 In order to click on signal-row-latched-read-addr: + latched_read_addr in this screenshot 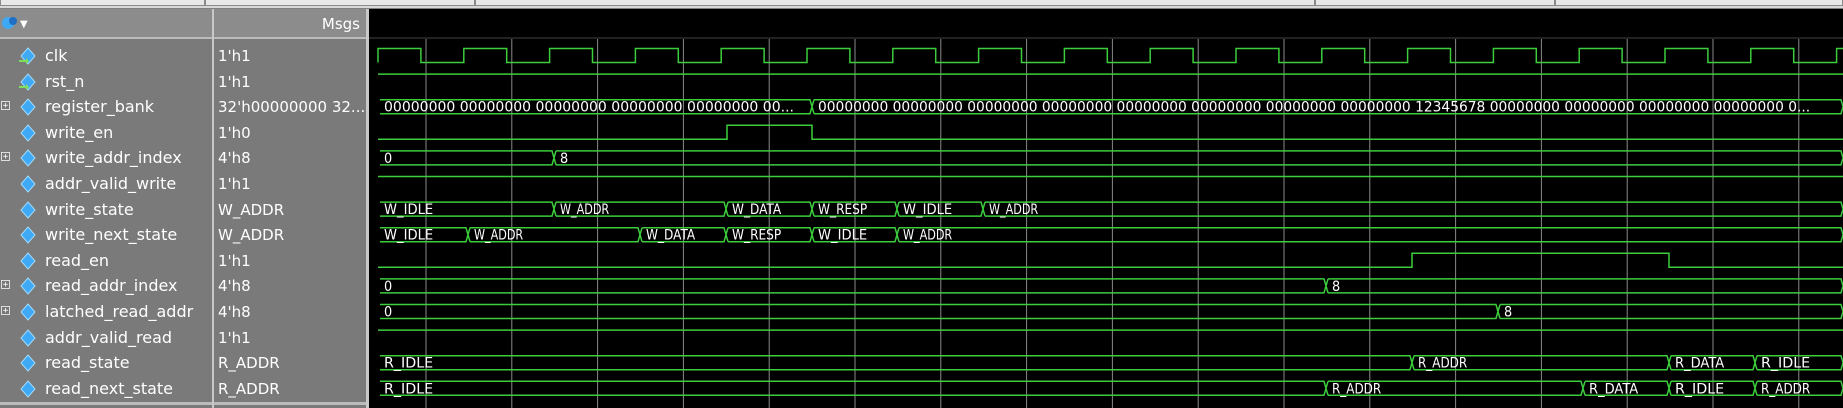, I will do `click(106, 311)`.